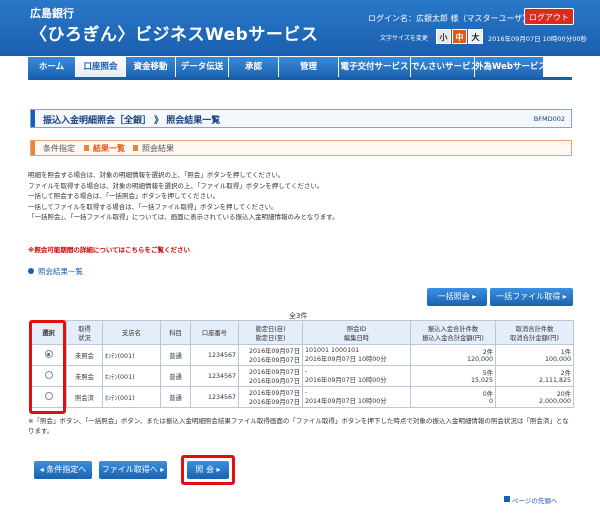 This screenshot has width=600, height=513. Describe the element at coordinates (174, 32) in the screenshot. I see `service-logo: 〈ひろぎん〉ビジネスWebサービス` at that location.